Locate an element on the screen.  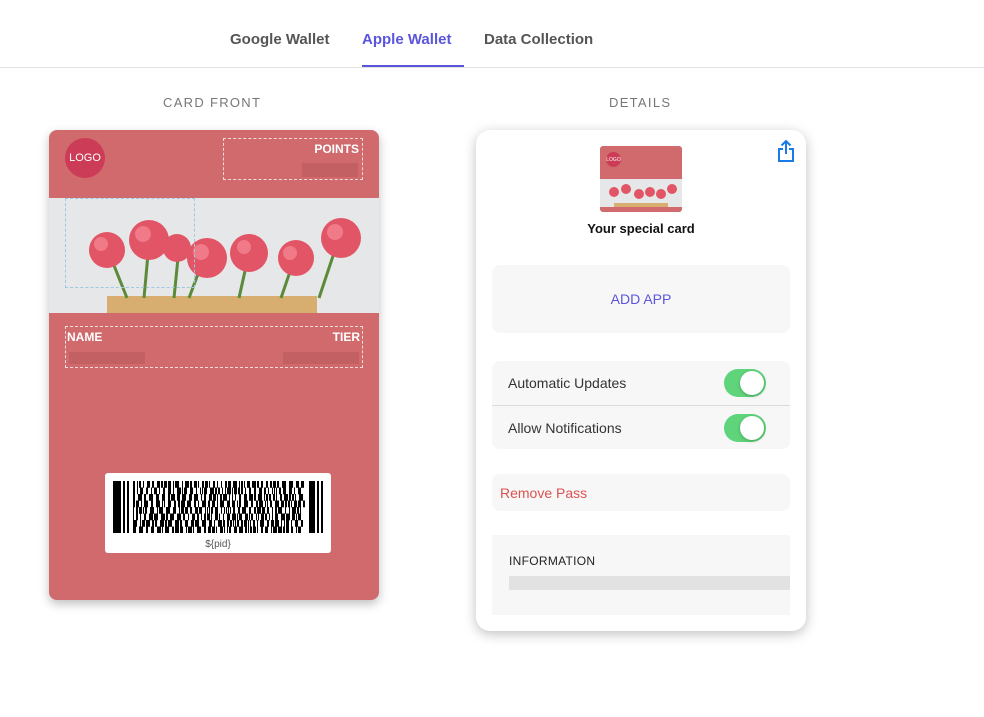
name-tier-fields: NAME TIER is located at coordinates (214, 347).